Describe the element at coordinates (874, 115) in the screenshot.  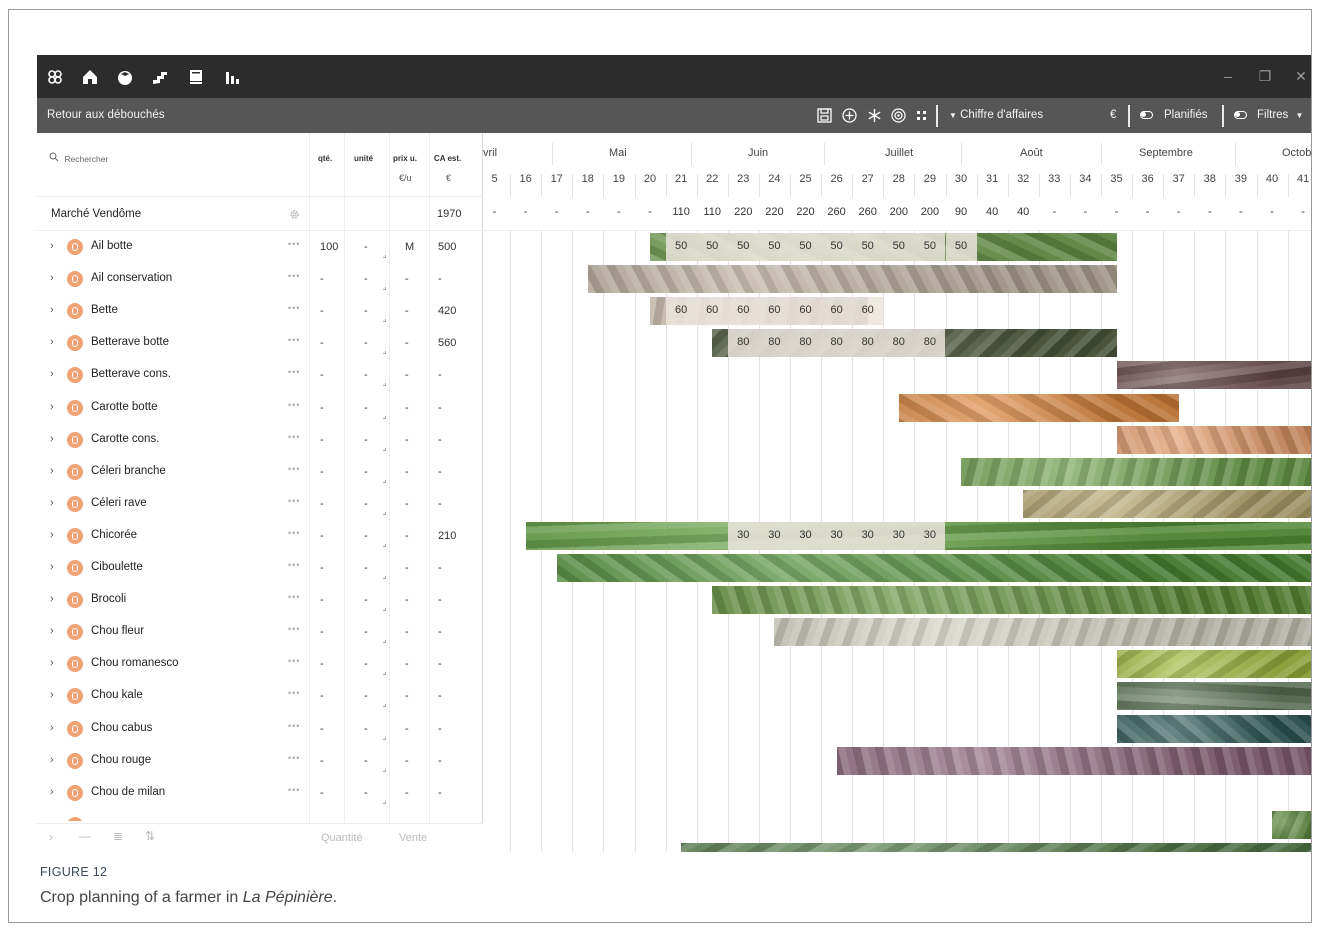
I see `snowflake-icon` at that location.